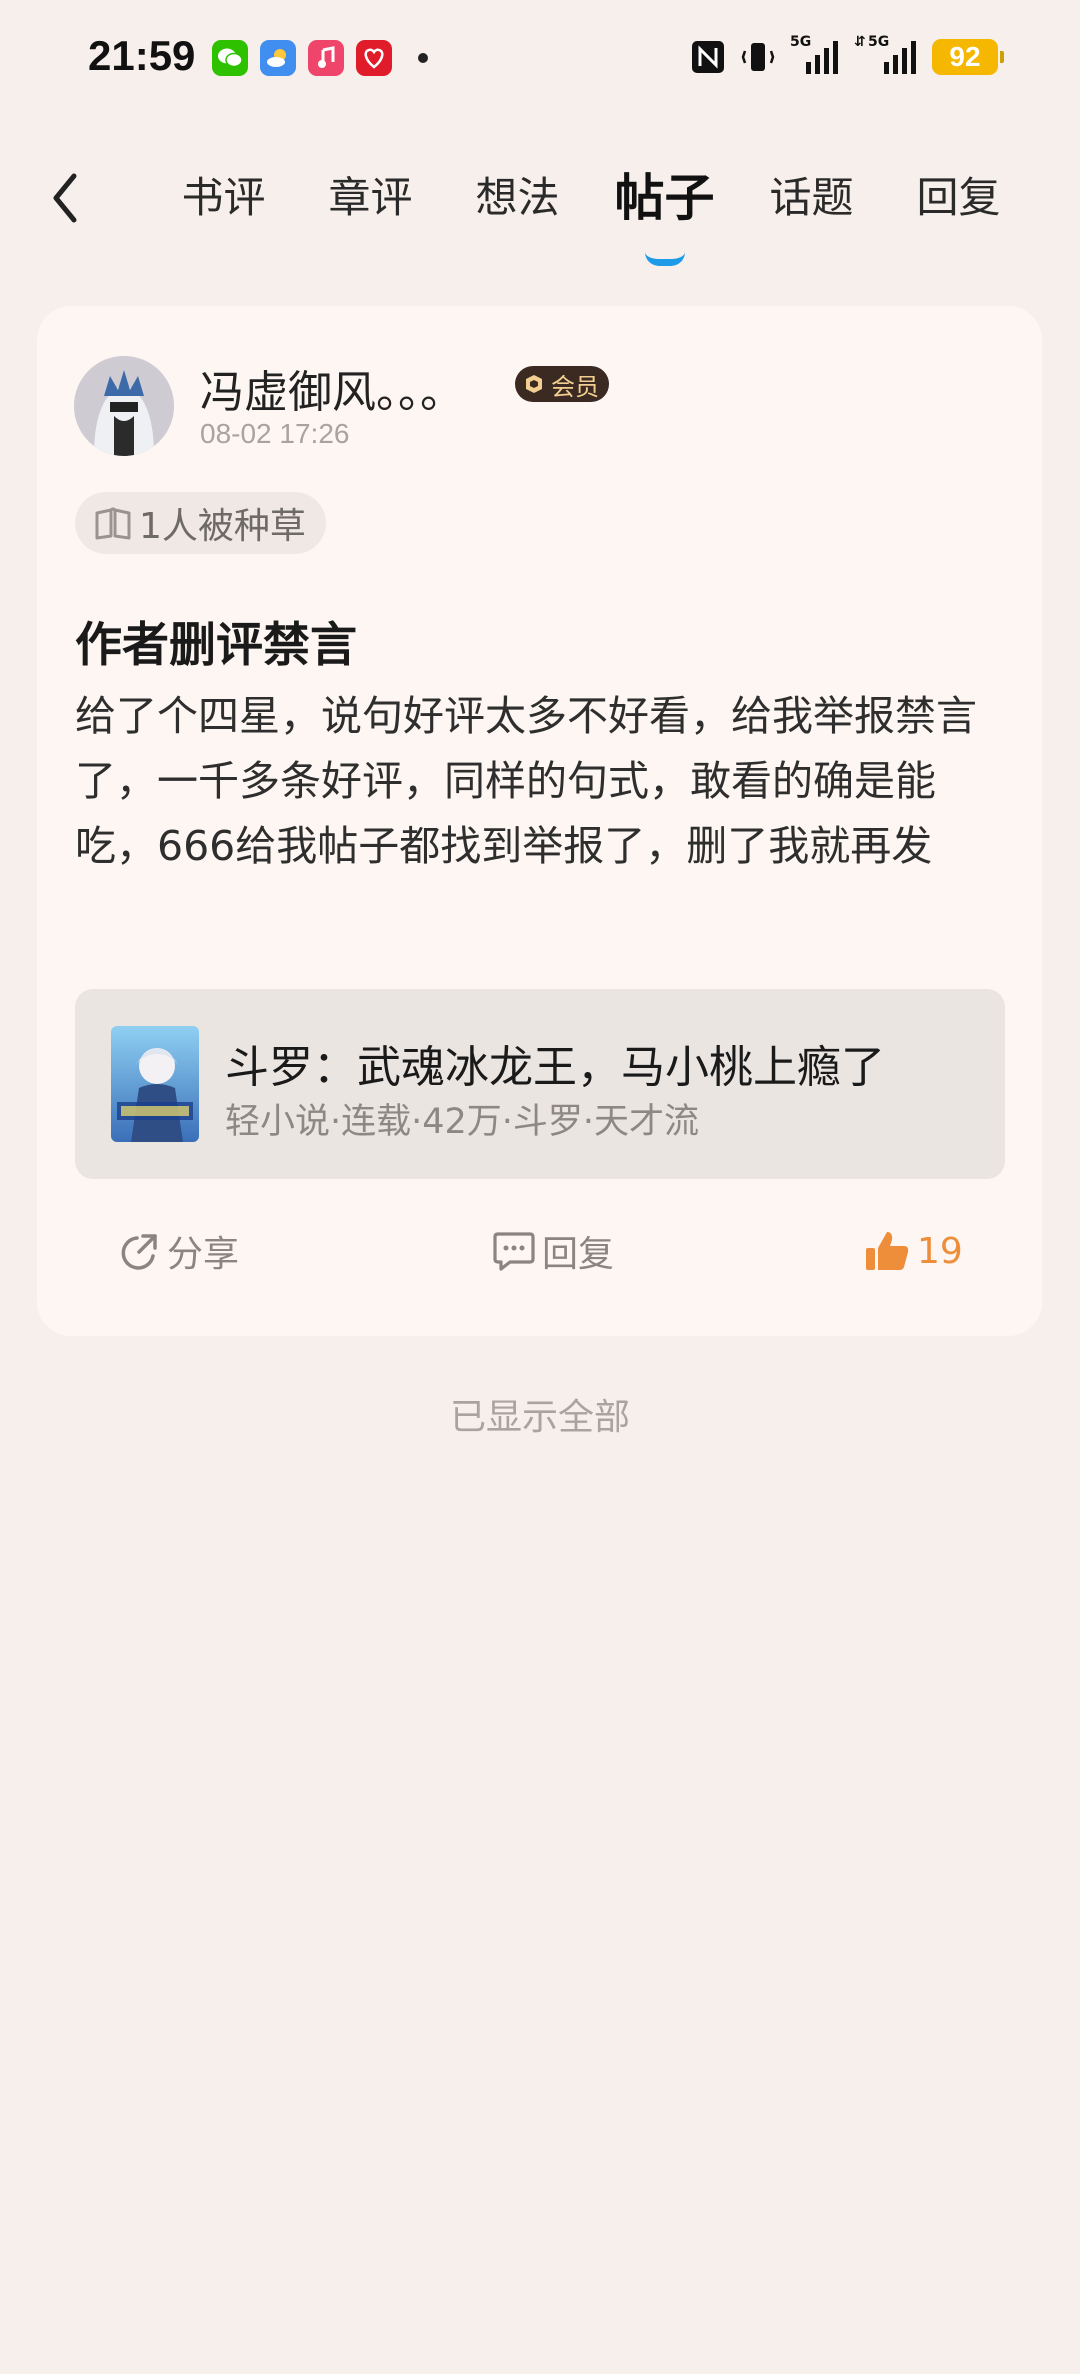 This screenshot has height=2374, width=1080. Describe the element at coordinates (370, 198) in the screenshot. I see `tab-chapter-review: 章评` at that location.